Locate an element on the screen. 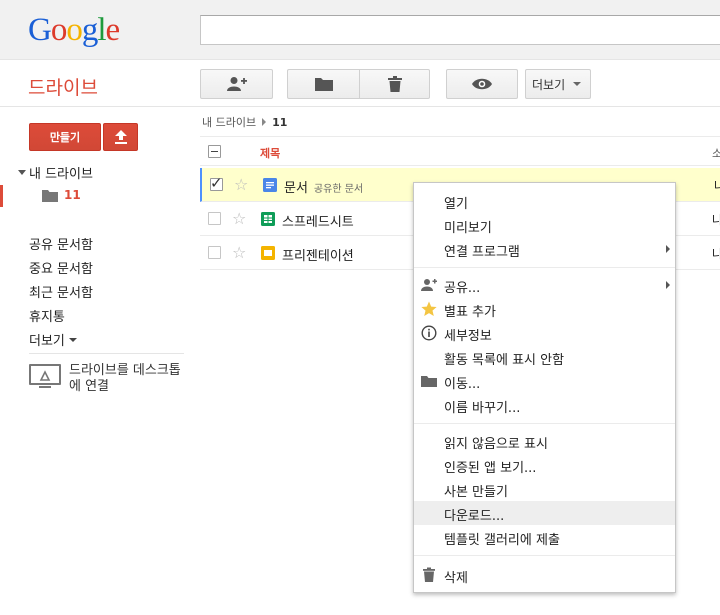  menu-item-label: 열기 is located at coordinates (456, 204).